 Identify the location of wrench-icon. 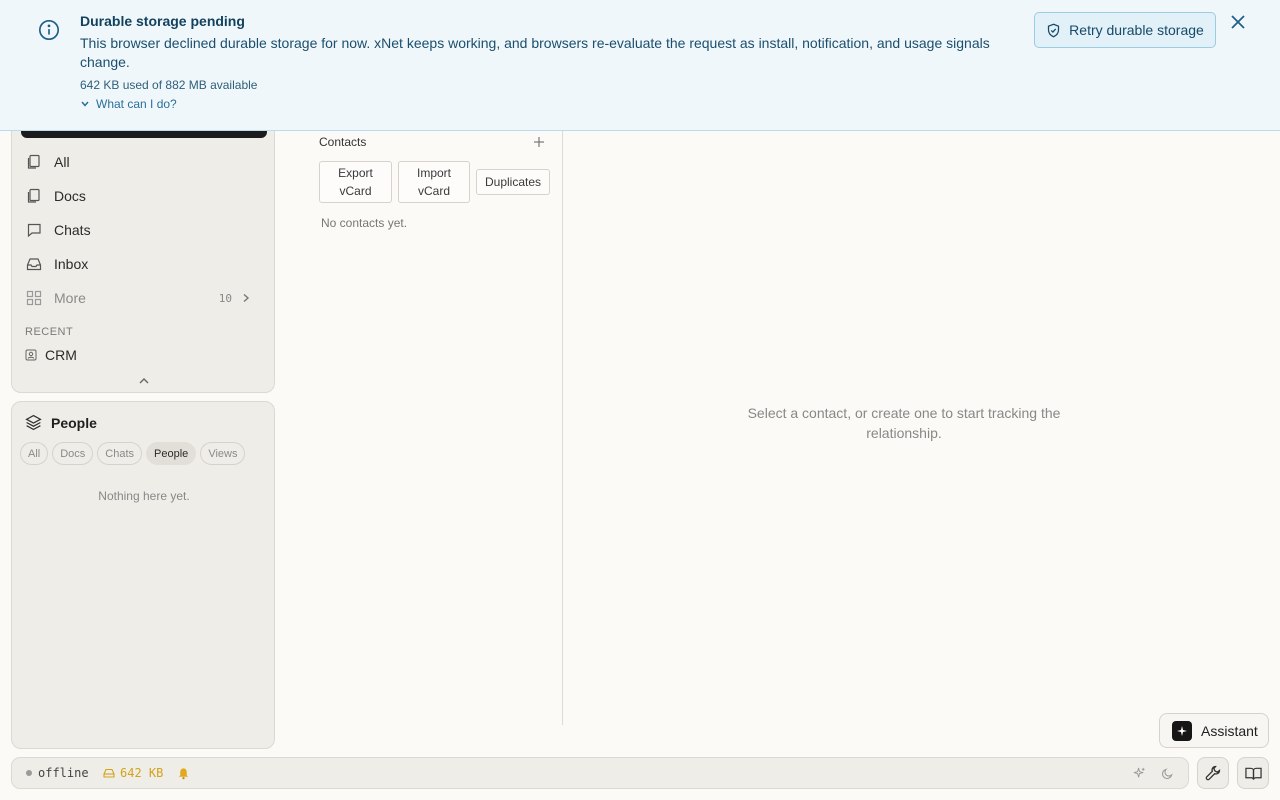
(1213, 773).